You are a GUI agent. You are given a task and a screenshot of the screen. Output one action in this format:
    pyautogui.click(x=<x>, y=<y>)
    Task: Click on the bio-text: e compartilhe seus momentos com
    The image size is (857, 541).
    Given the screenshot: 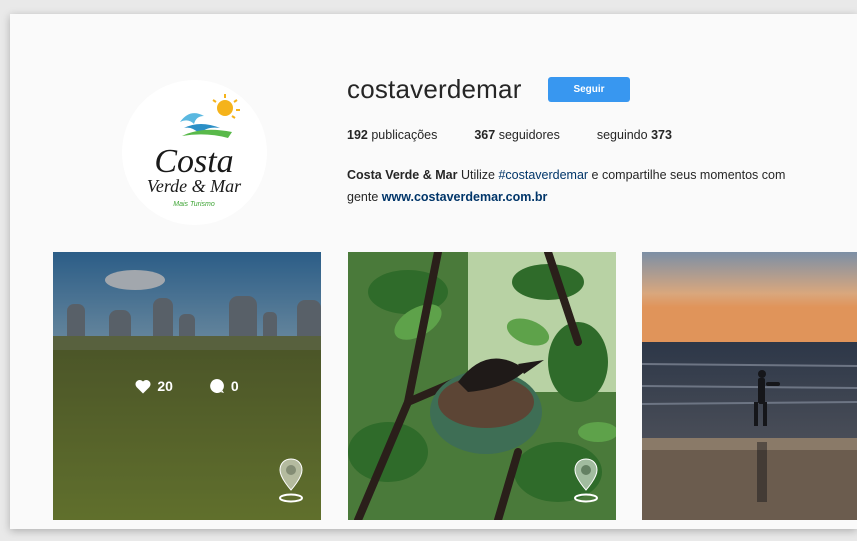 What is the action you would take?
    pyautogui.click(x=687, y=175)
    